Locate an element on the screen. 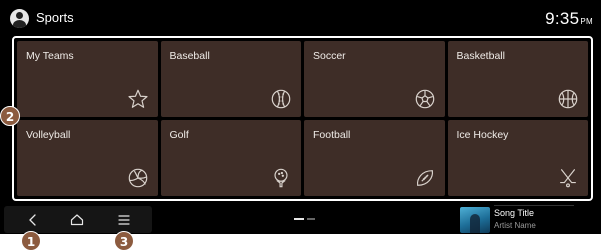 Image resolution: width=601 pixels, height=252 pixels. tile-label: My Teams is located at coordinates (50, 56).